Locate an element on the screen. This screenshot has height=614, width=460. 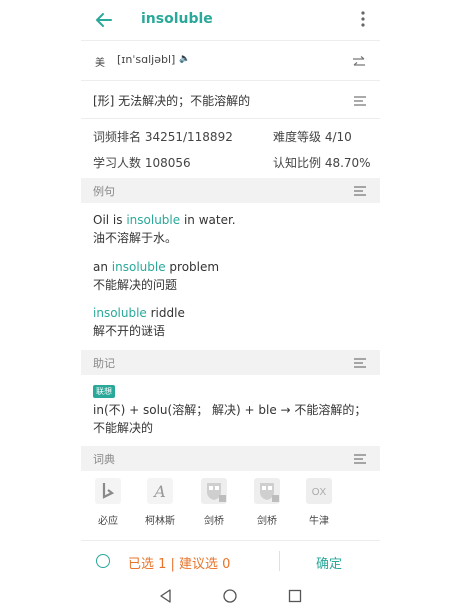
definition-text: [形] 无法解决的；不能溶解的 is located at coordinates (172, 101).